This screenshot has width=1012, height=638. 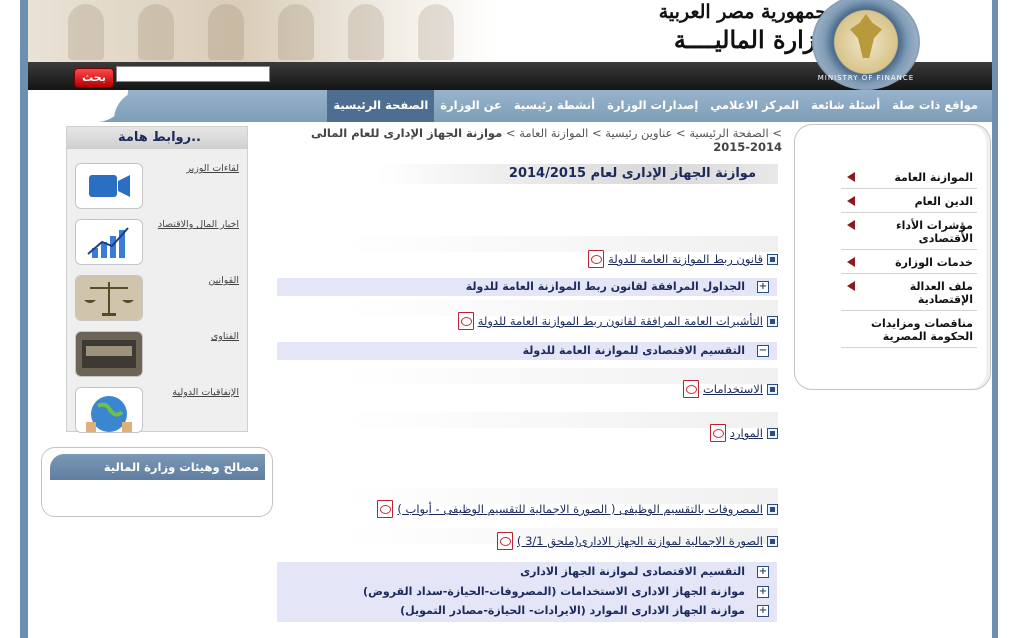 I want to click on document-link: الاستخدامات, so click(x=730, y=389).